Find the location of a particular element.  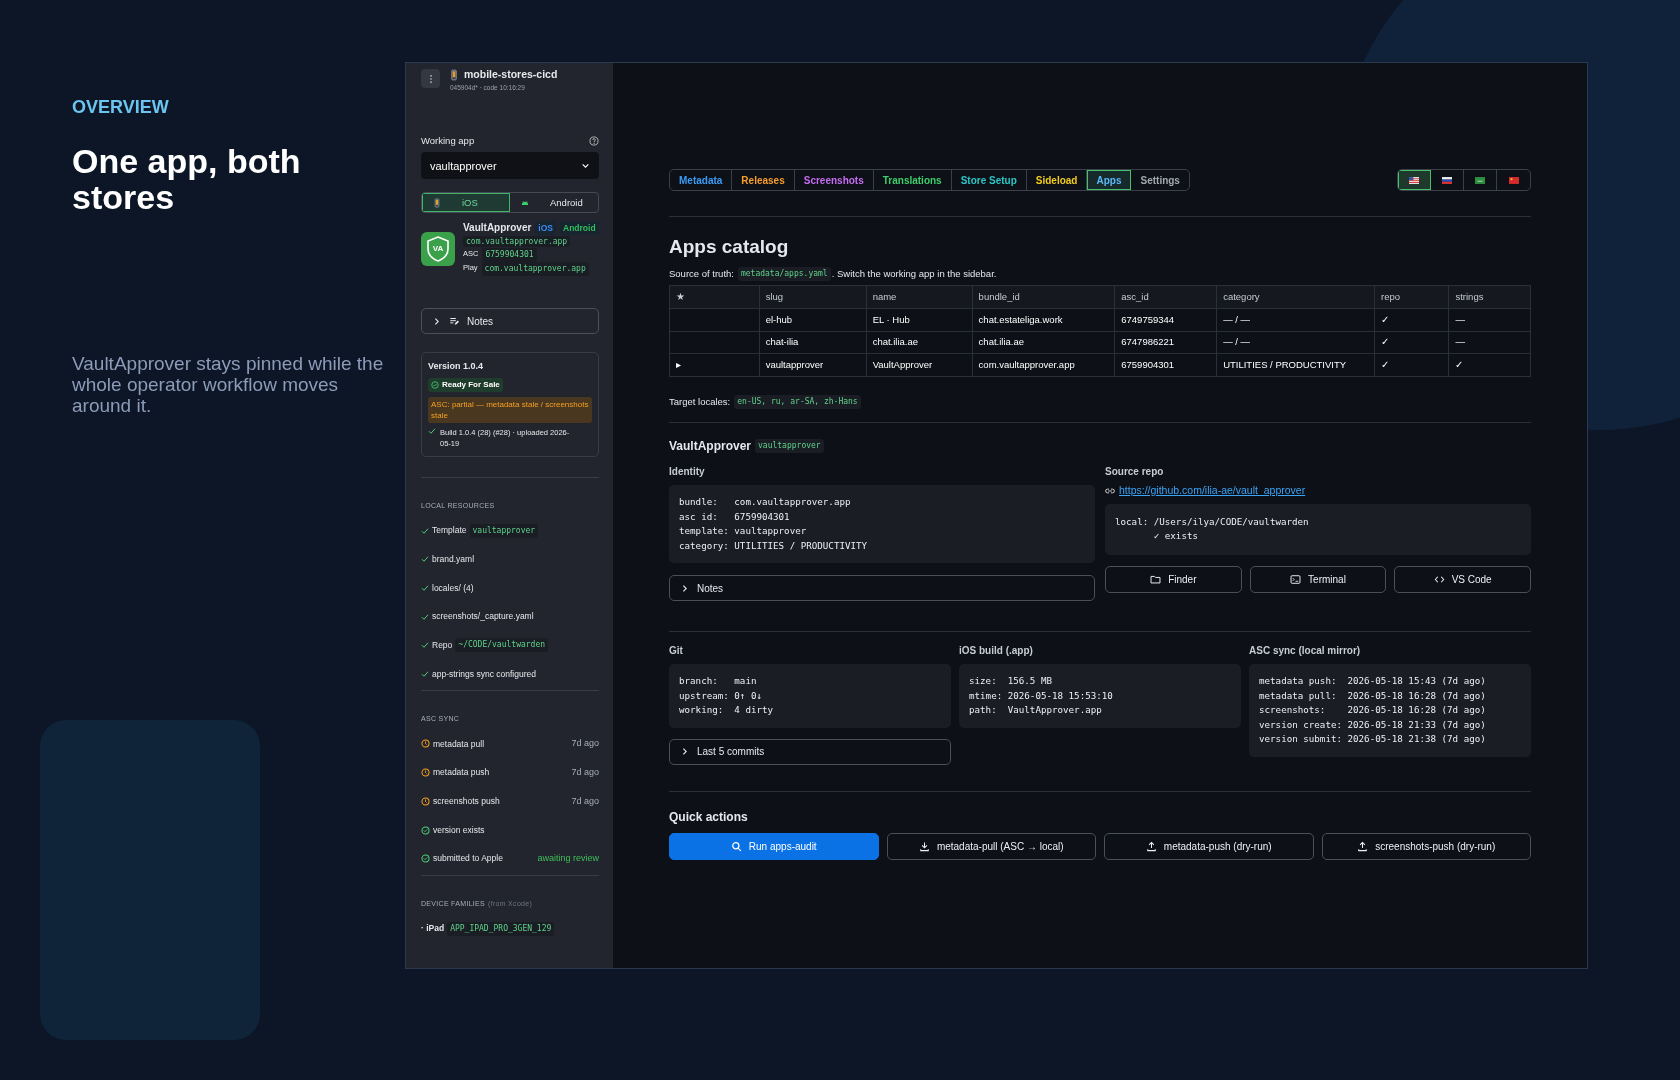

code-line: asc id: 6759904301 is located at coordinates (735, 516).